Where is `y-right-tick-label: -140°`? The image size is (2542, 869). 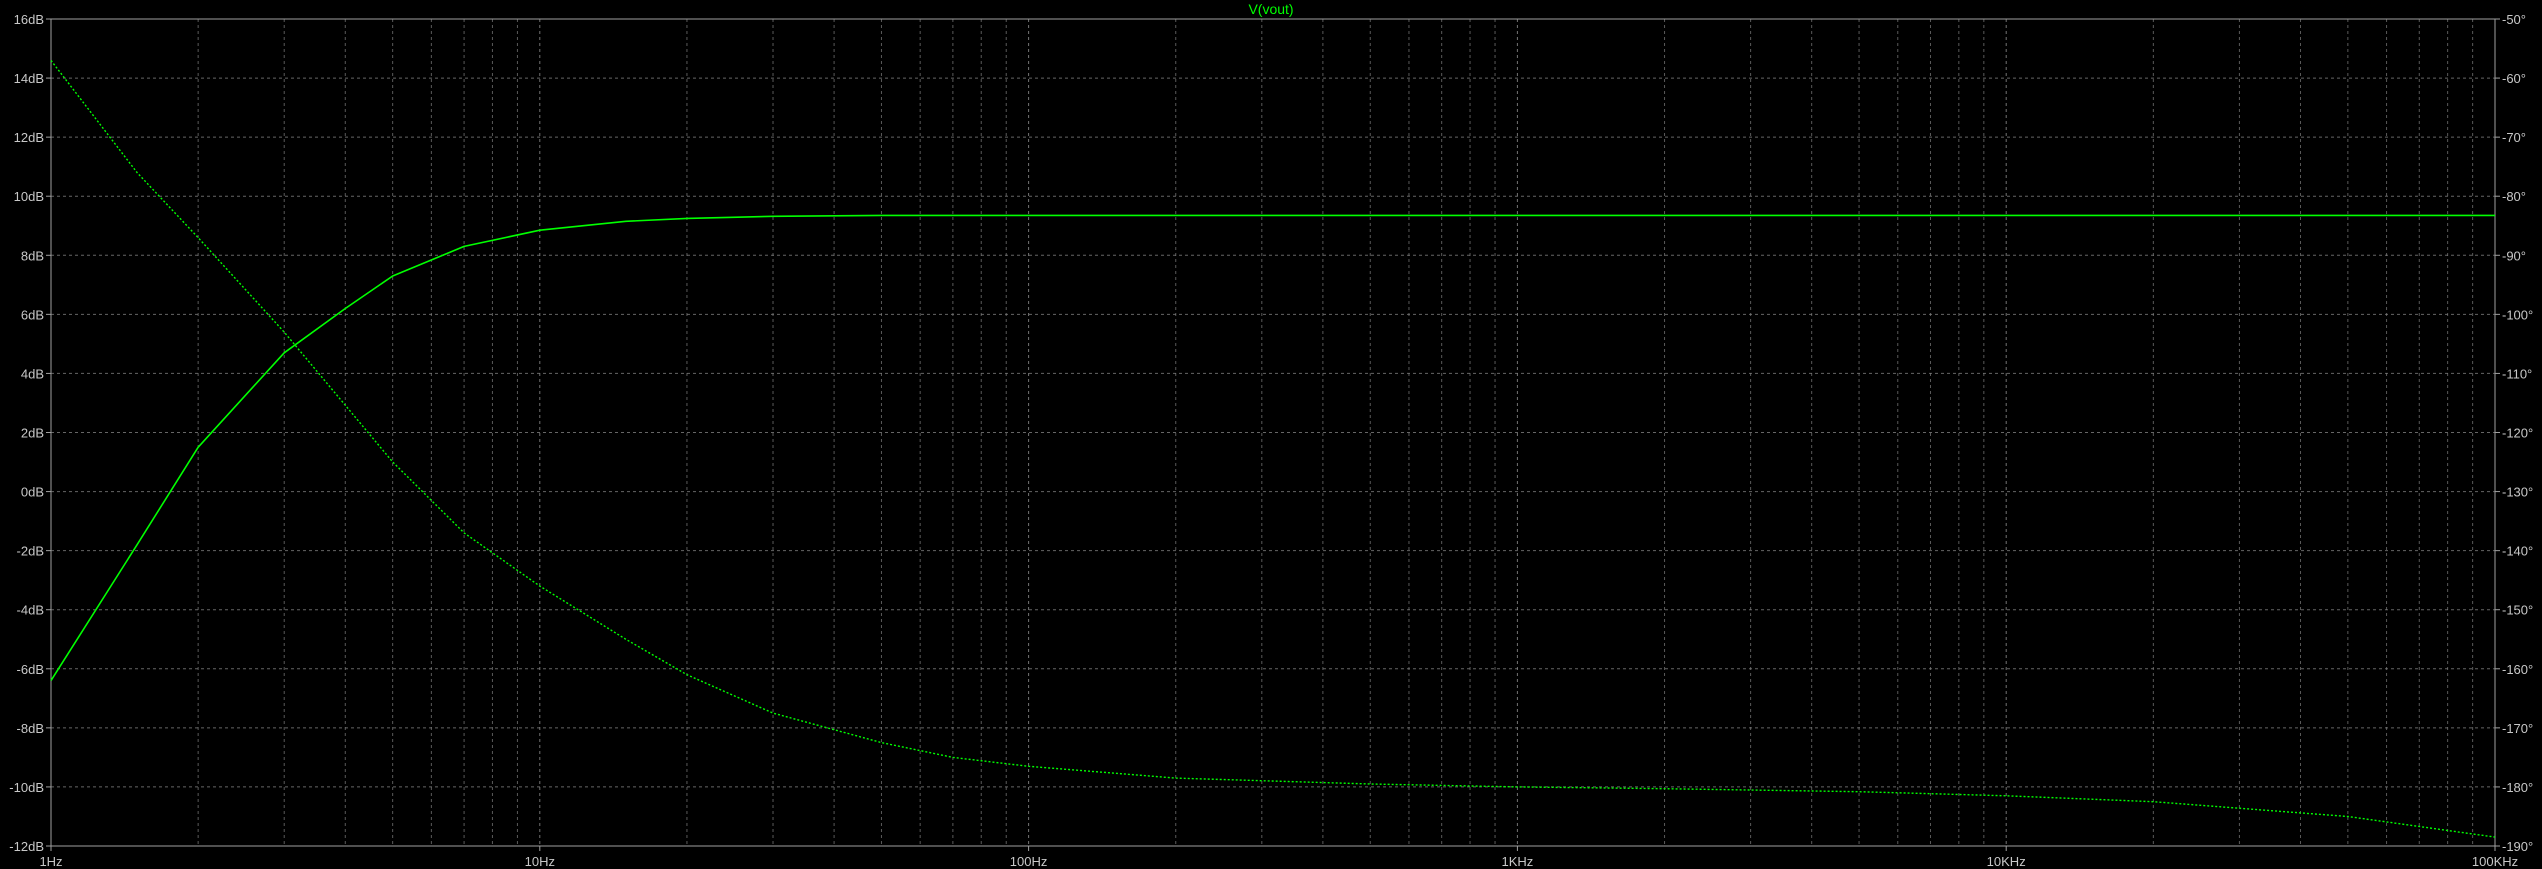 y-right-tick-label: -140° is located at coordinates (2517, 551).